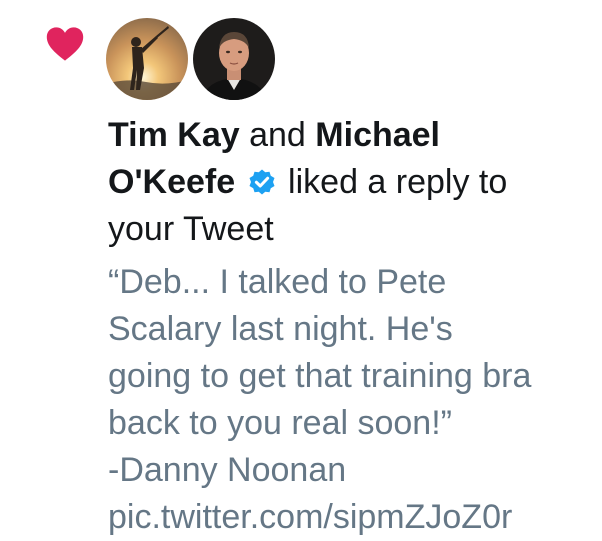  I want to click on notification-line-1: Tim Kay and Michael, so click(348, 135).